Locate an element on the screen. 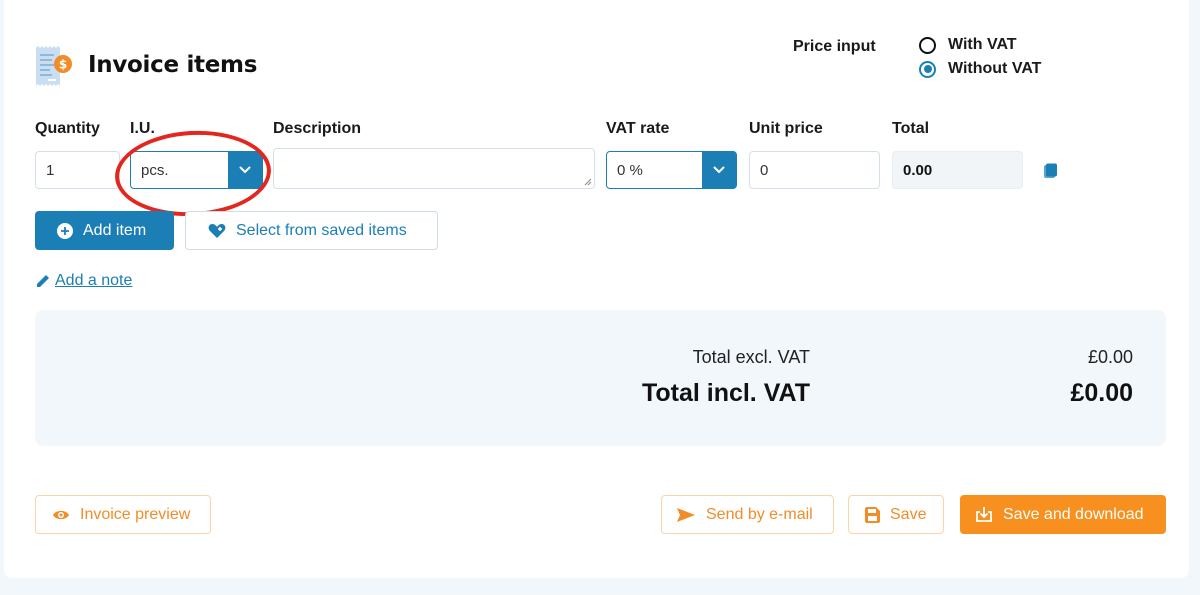 The image size is (1200, 595). add-note-label: Add a note is located at coordinates (94, 280).